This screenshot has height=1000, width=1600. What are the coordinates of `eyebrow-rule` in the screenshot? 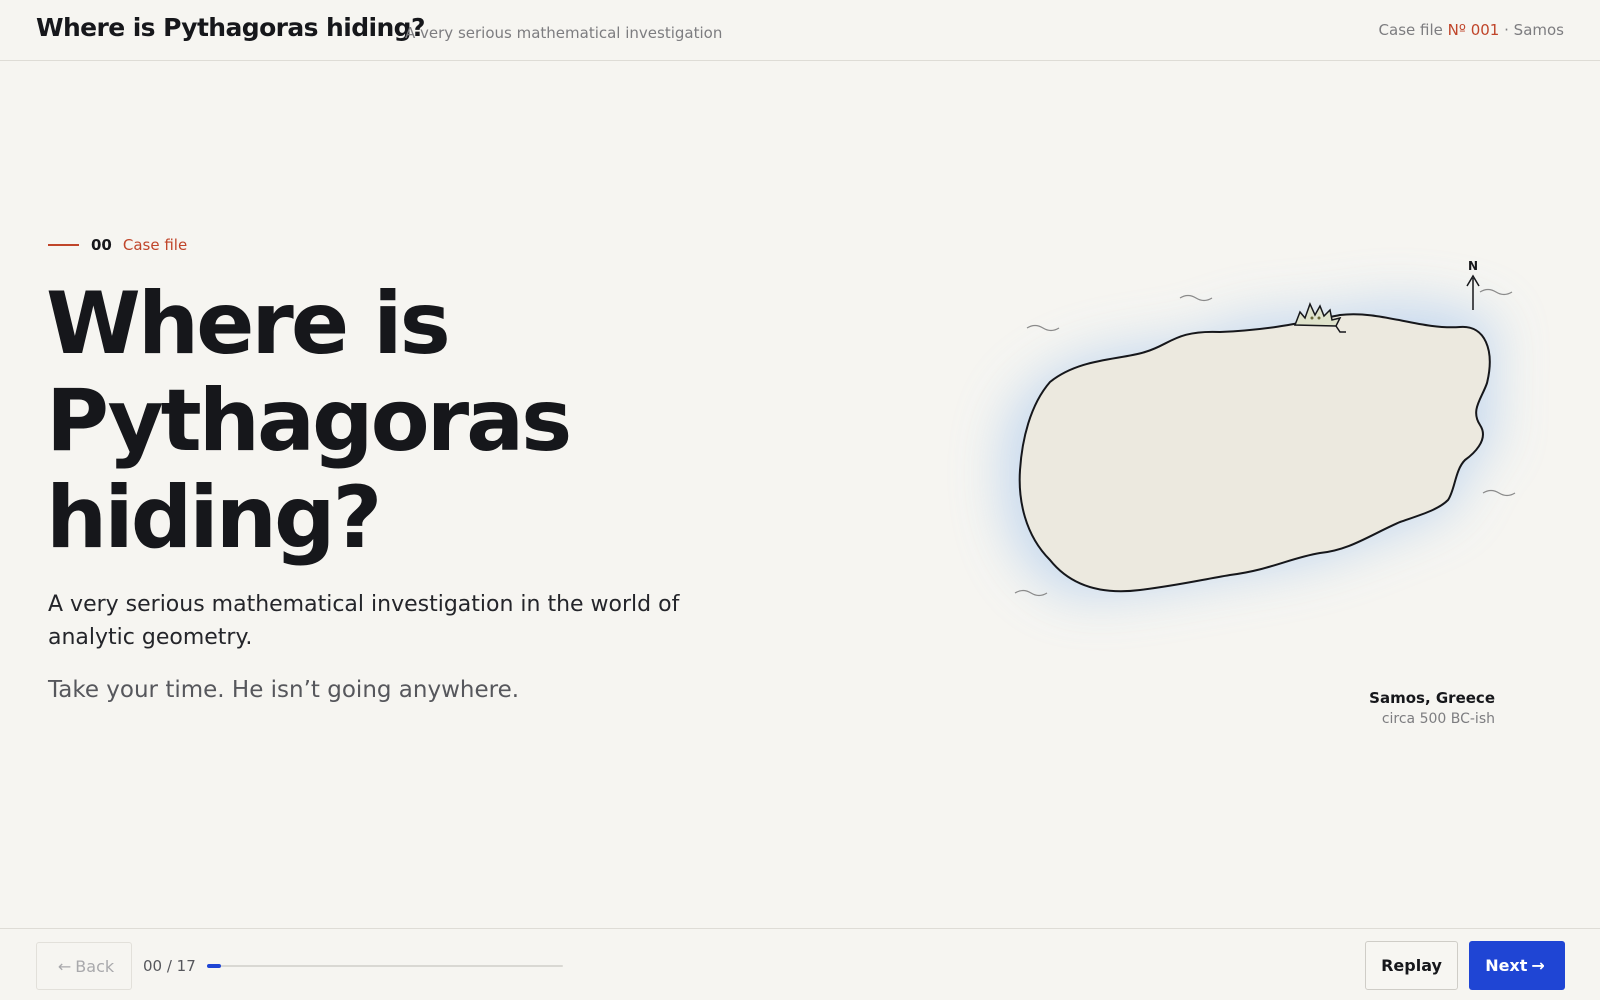 It's located at (63, 245).